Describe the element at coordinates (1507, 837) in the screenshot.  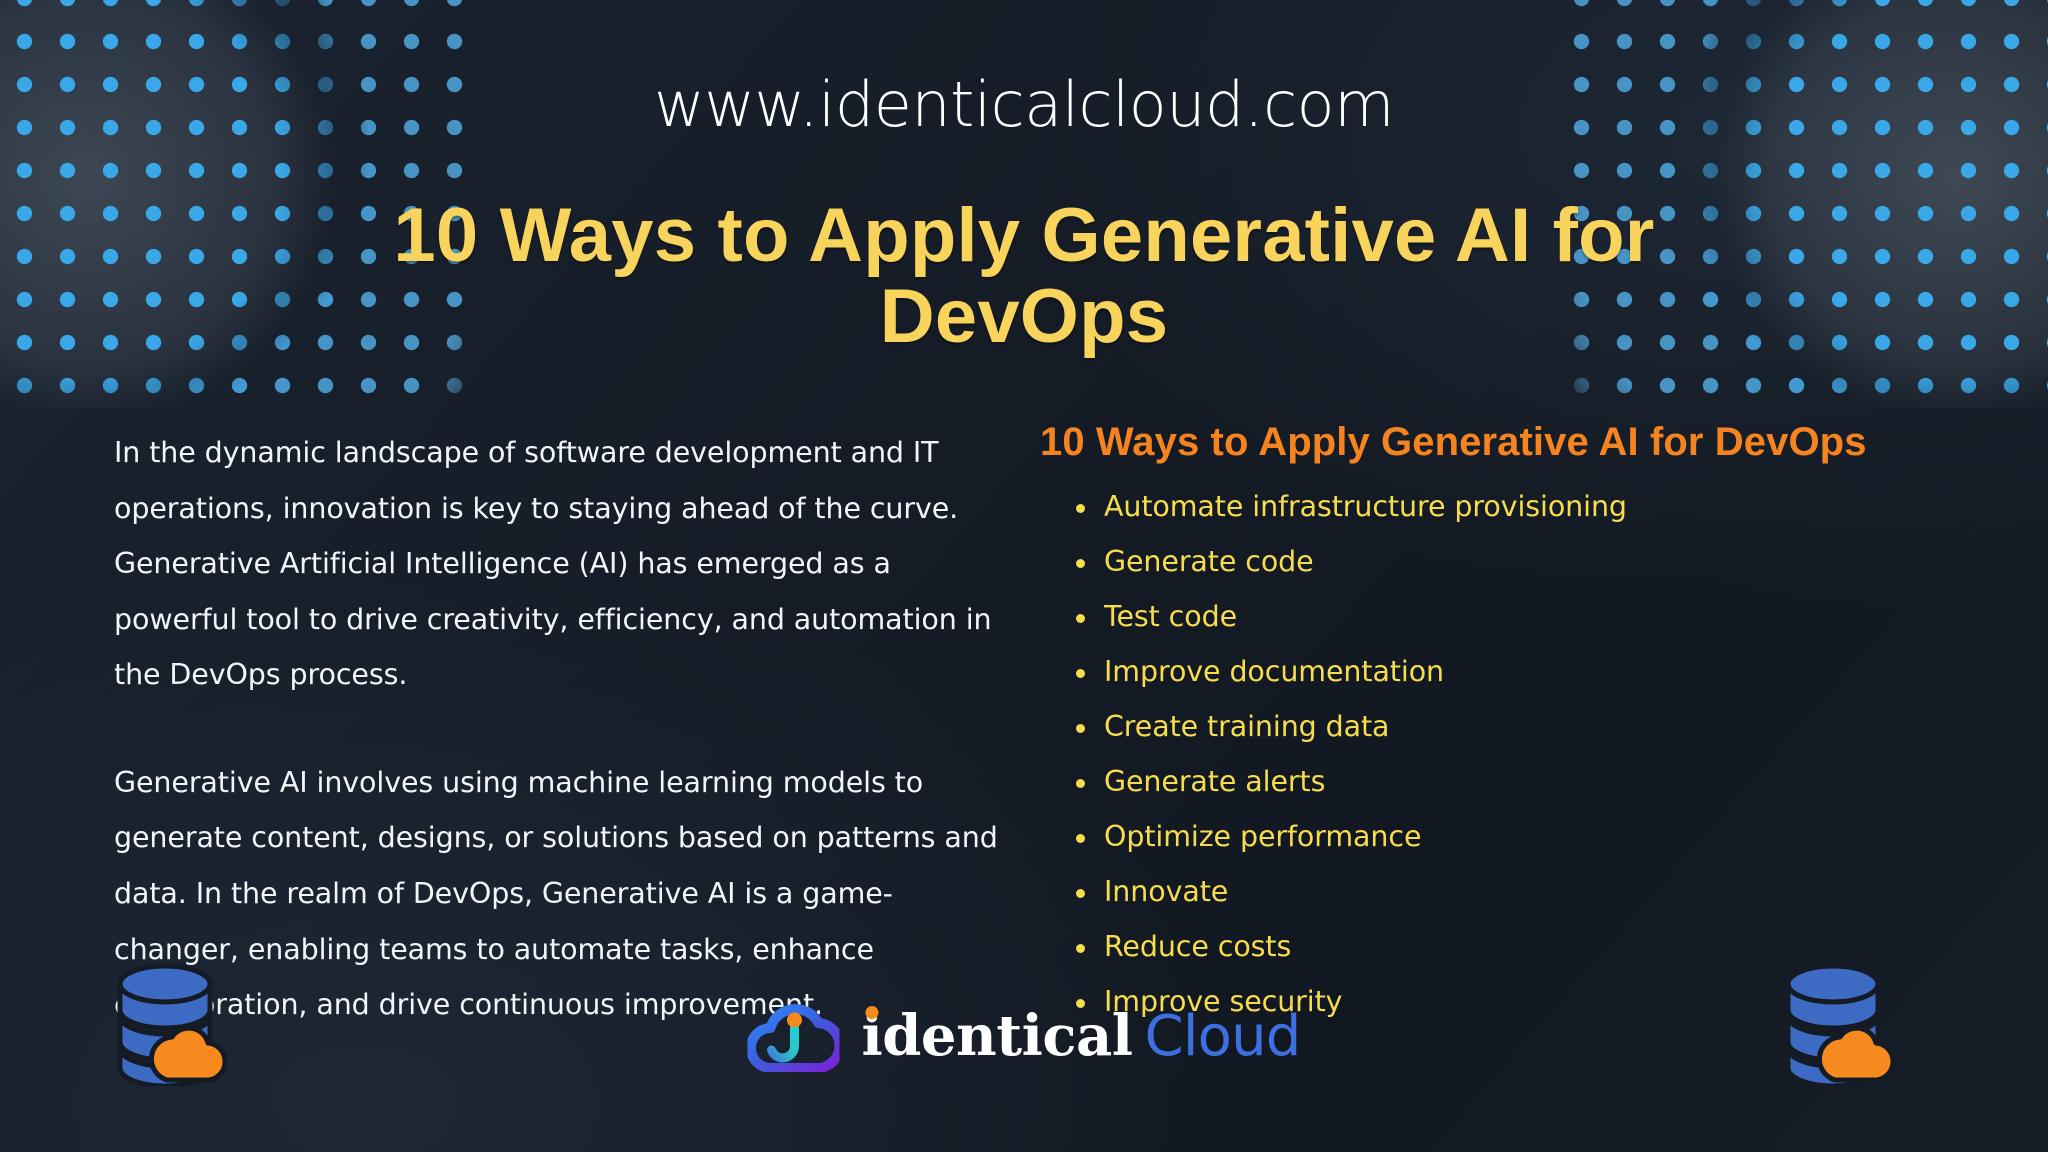
I see `list-item: Optimize performance` at that location.